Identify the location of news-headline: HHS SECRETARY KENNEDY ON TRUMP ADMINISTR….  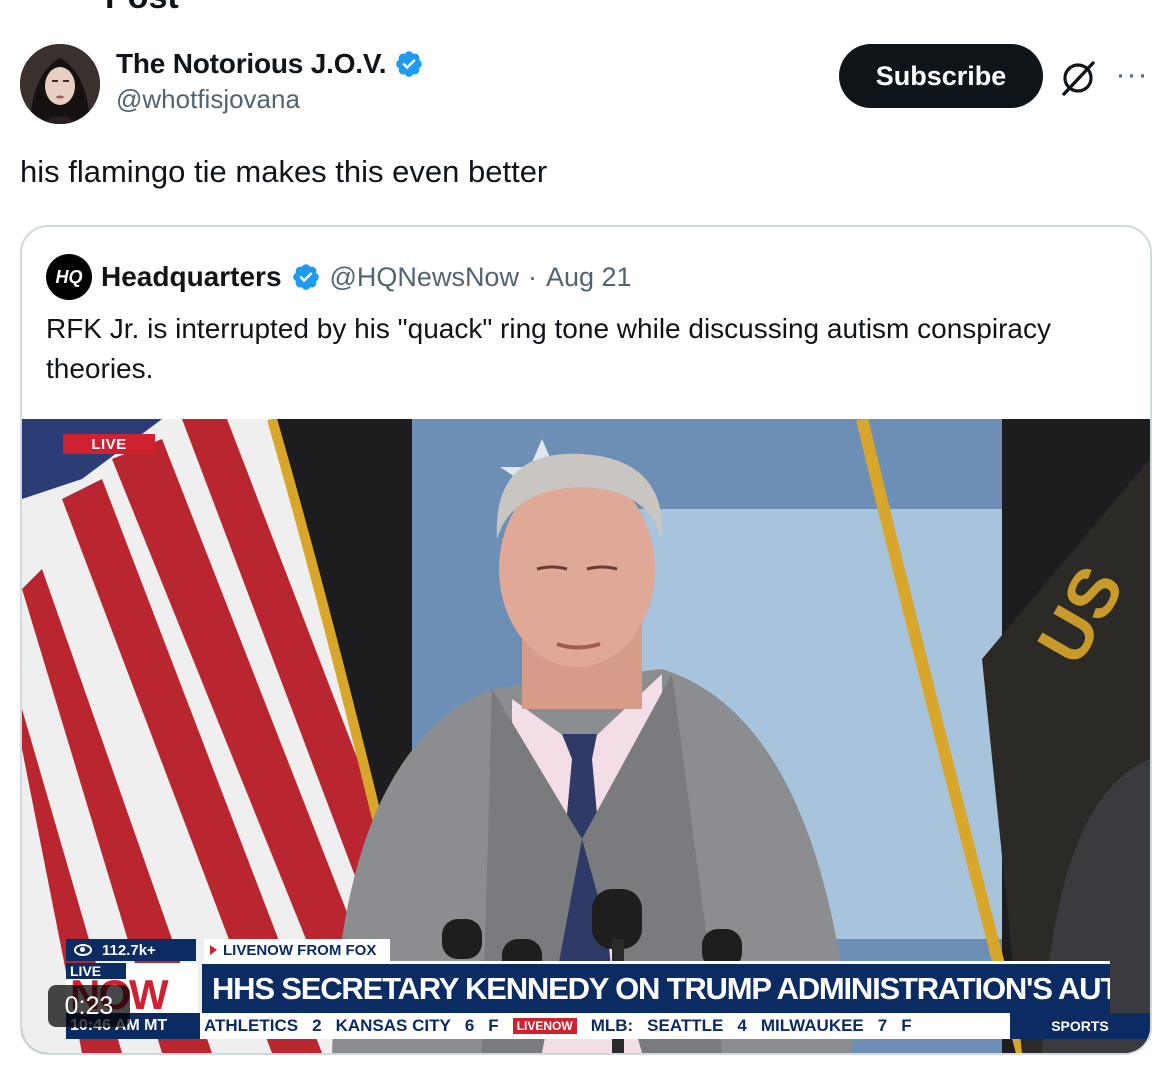
(656, 987).